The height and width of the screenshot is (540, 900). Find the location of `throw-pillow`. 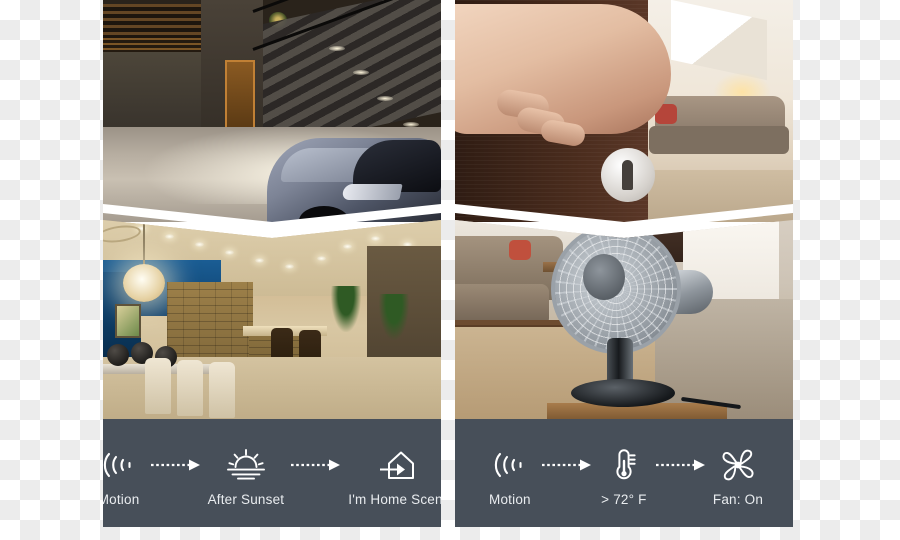

throw-pillow is located at coordinates (520, 250).